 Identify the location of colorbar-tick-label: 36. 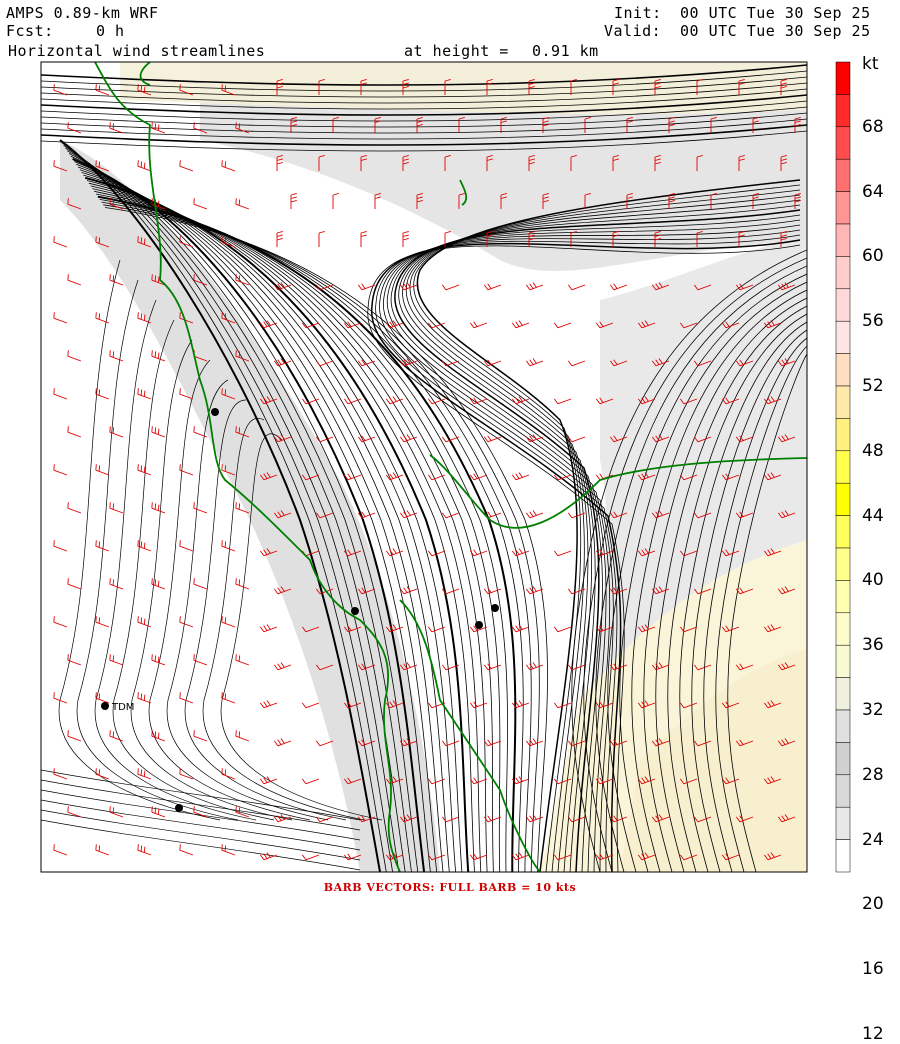
(873, 645).